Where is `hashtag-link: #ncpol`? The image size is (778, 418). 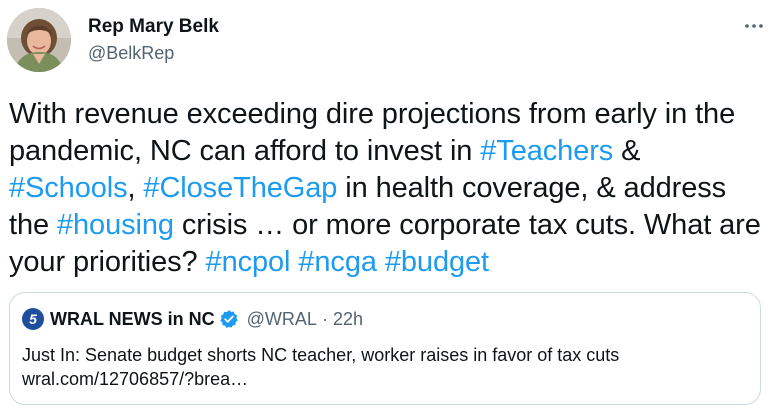 hashtag-link: #ncpol is located at coordinates (248, 262).